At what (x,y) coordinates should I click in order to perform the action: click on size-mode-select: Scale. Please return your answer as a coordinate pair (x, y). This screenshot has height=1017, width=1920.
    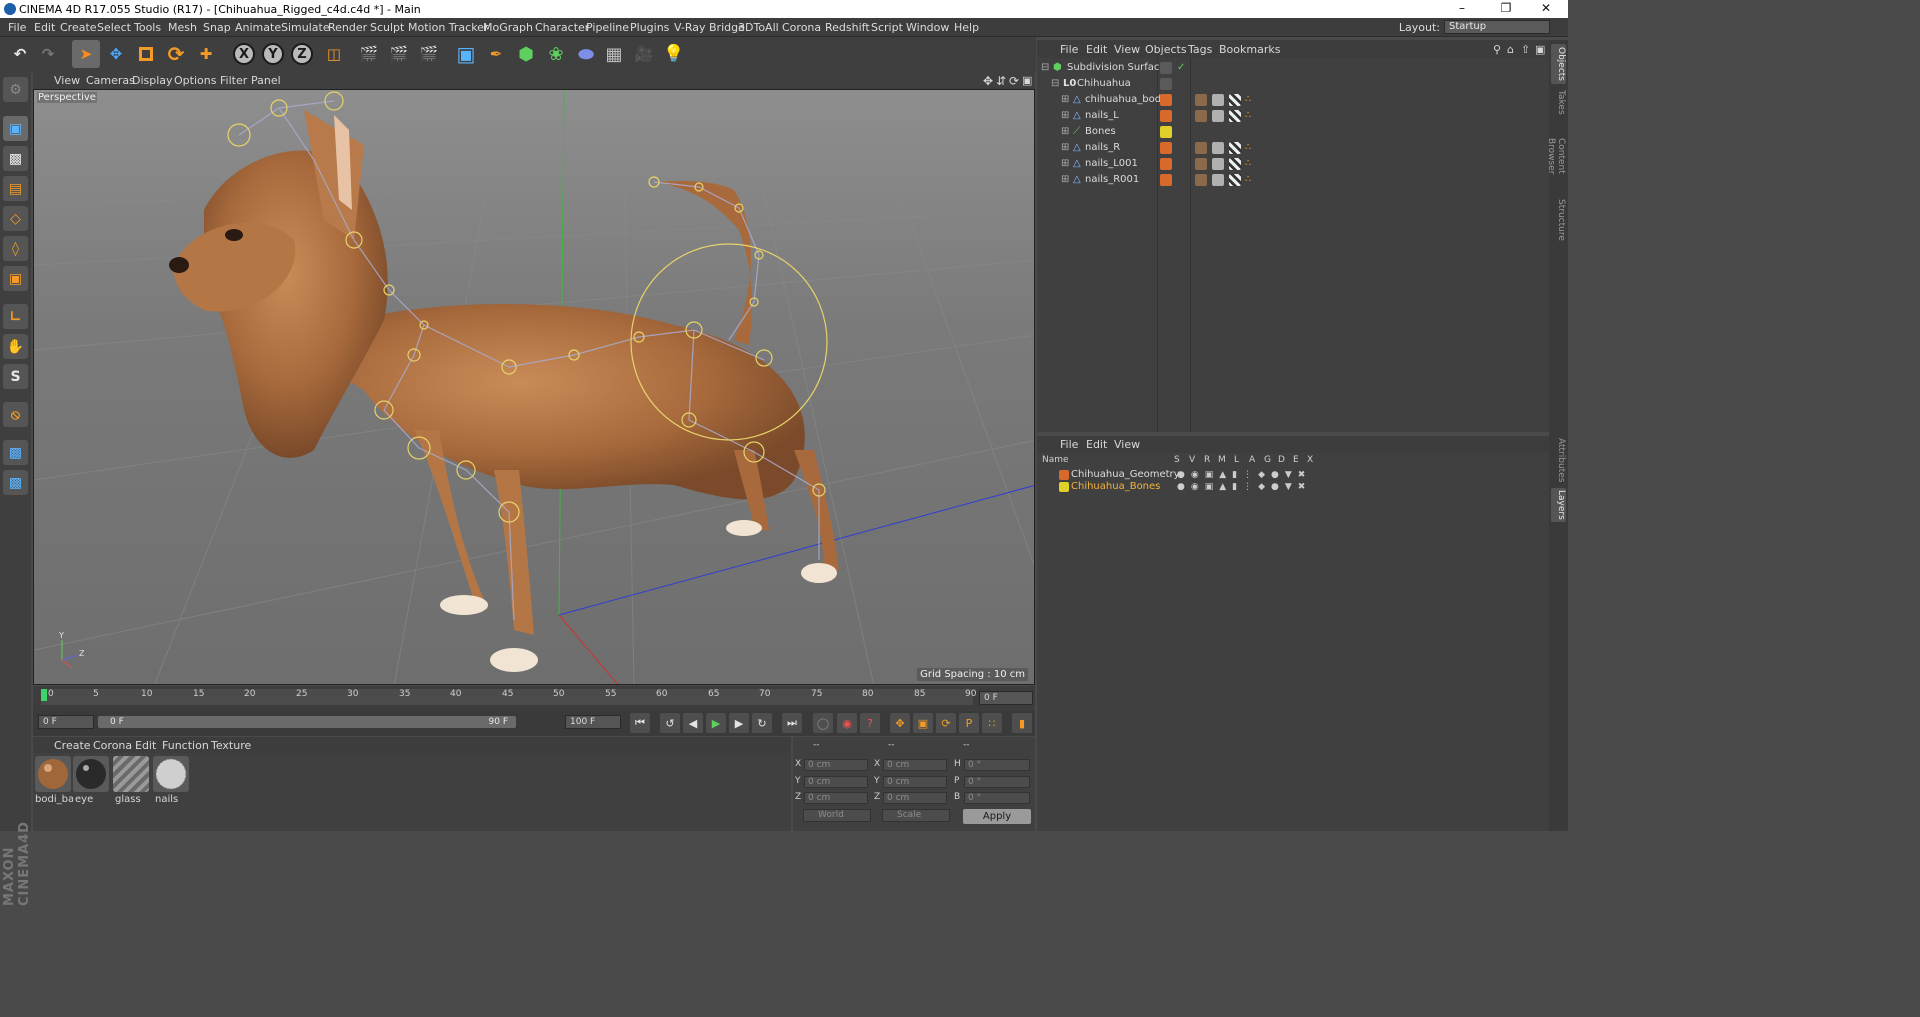
    Looking at the image, I should click on (916, 815).